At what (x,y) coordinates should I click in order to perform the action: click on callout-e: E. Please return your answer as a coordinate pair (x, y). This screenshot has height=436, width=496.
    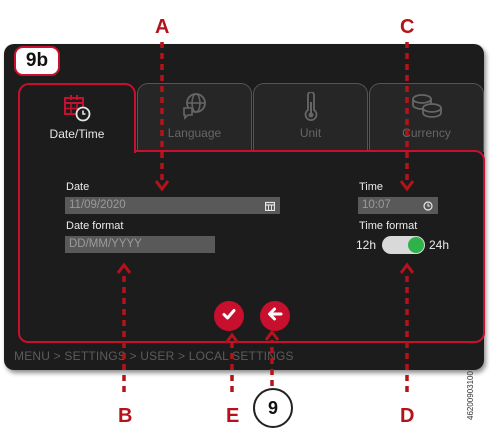
    Looking at the image, I should click on (233, 416).